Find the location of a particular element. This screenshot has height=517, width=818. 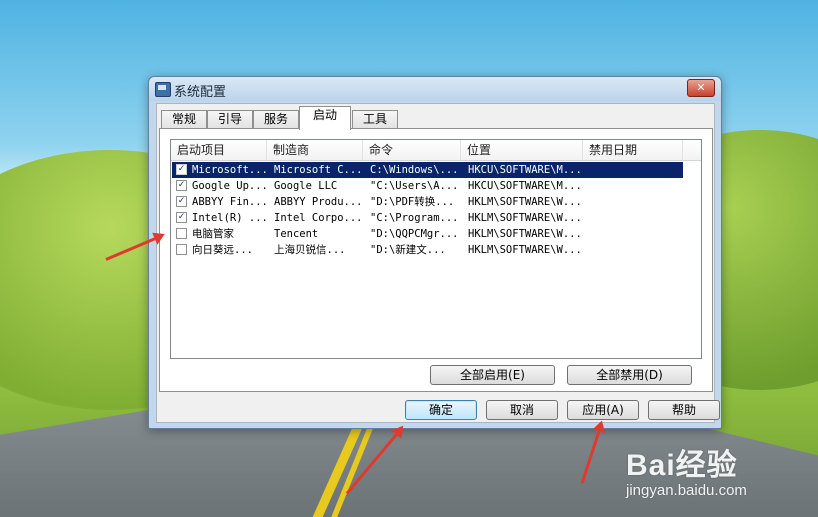

tab-tools: 工具 is located at coordinates (375, 119).